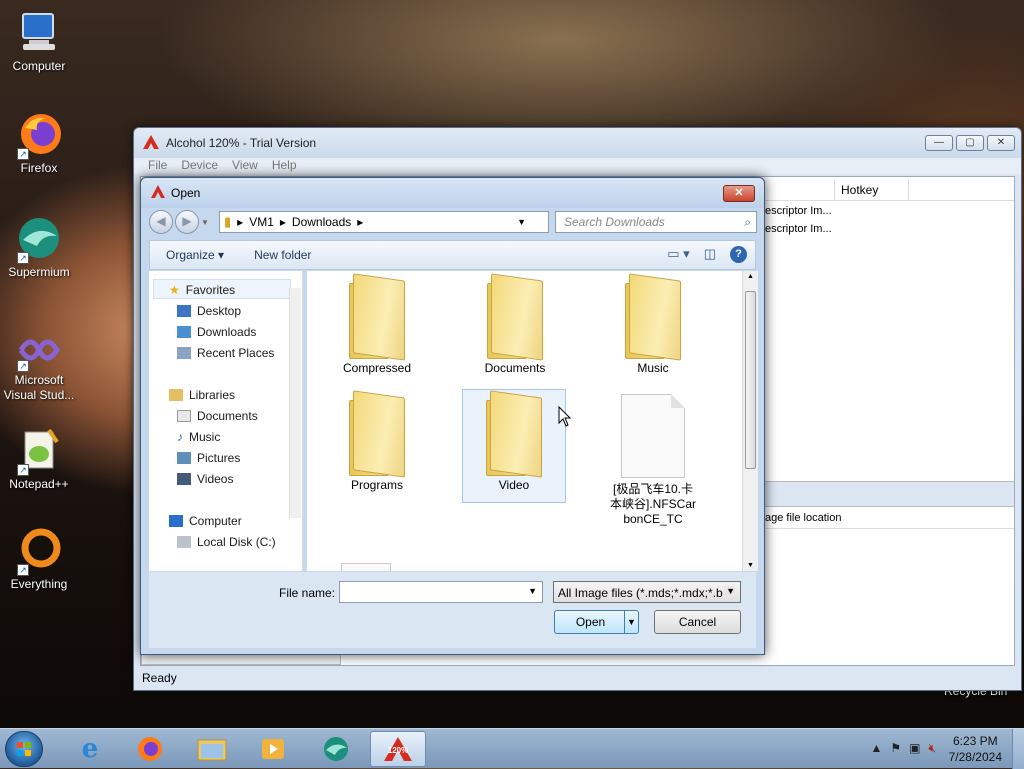  I want to click on breadcrumb-downloads: Downloads, so click(321, 222).